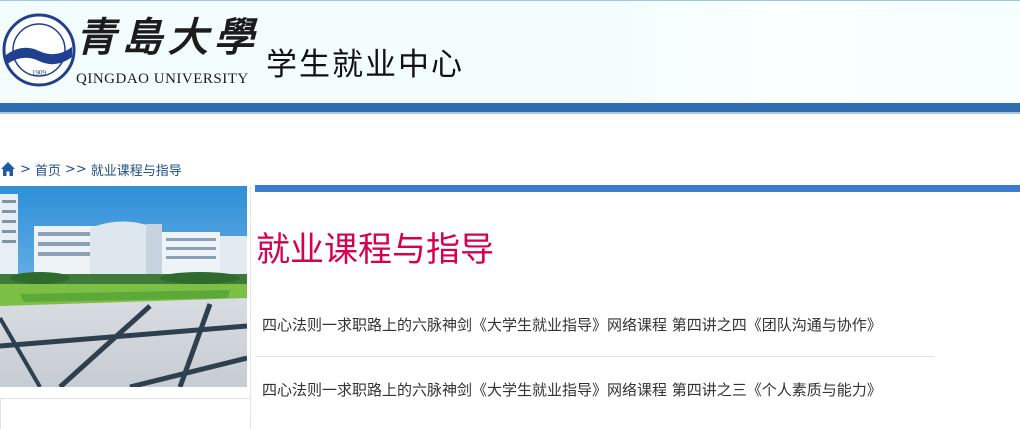 The width and height of the screenshot is (1020, 429). What do you see at coordinates (250, 302) in the screenshot?
I see `column-divider` at bounding box center [250, 302].